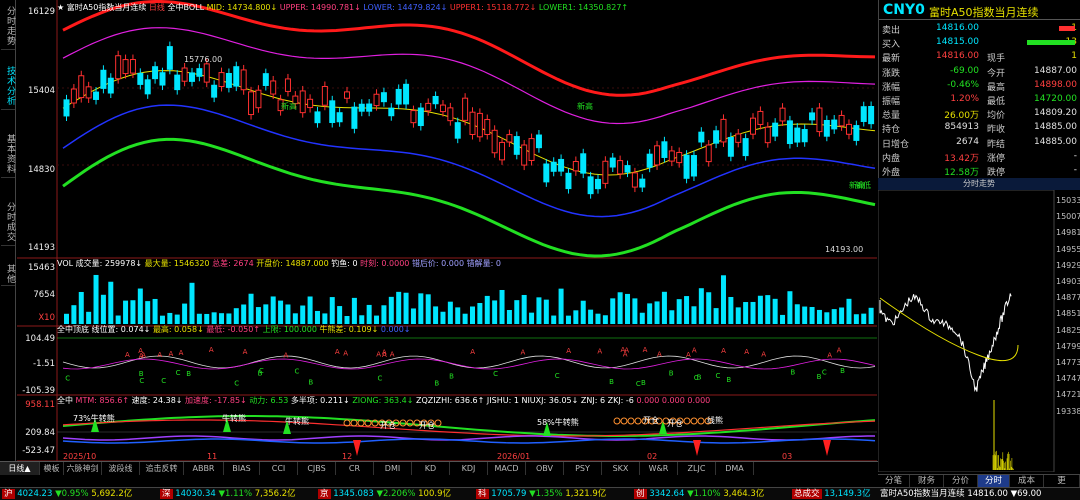 The height and width of the screenshot is (500, 1080). What do you see at coordinates (667, 494) in the screenshot?
I see `market-value: 3342.64` at bounding box center [667, 494].